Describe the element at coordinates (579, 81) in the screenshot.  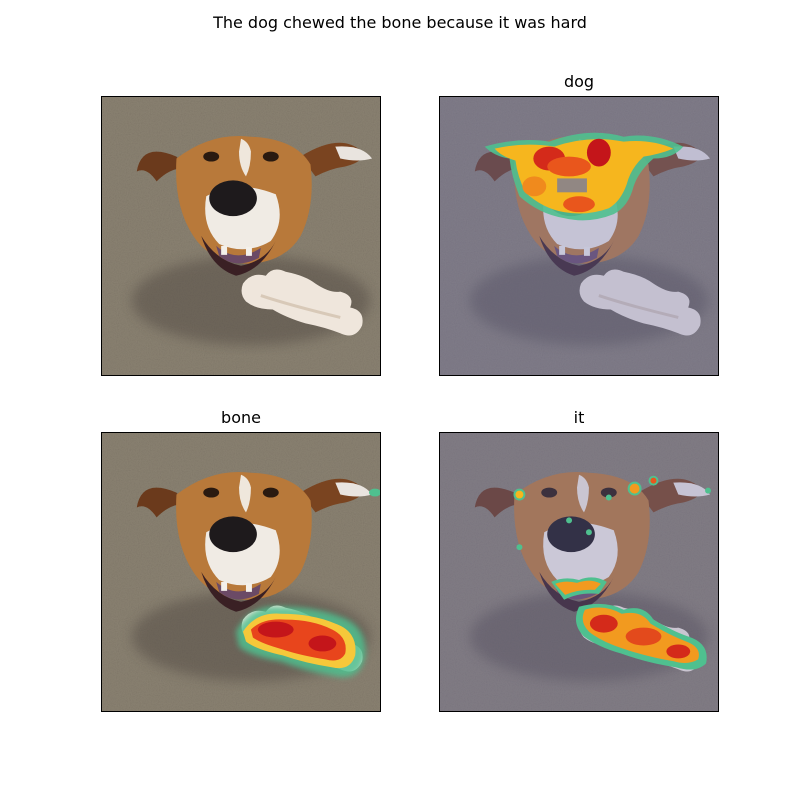
I see `panel-title-dog: dog` at that location.